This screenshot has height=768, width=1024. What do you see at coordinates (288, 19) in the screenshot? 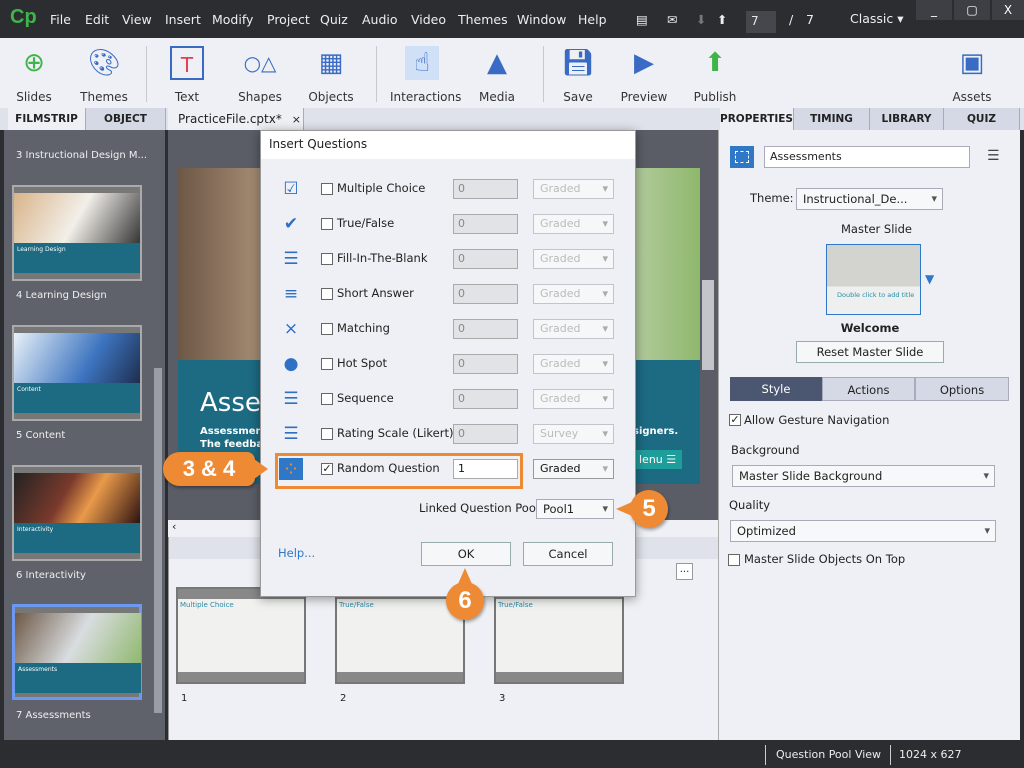
I see `menu-project: Project` at bounding box center [288, 19].